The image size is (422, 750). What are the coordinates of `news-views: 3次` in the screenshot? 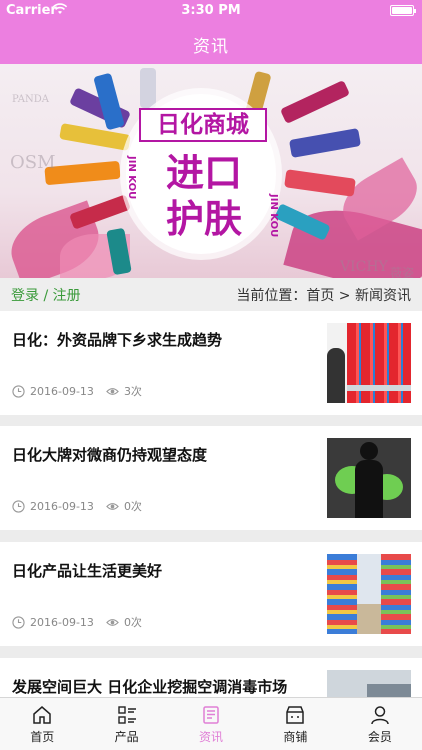 It's located at (132, 391).